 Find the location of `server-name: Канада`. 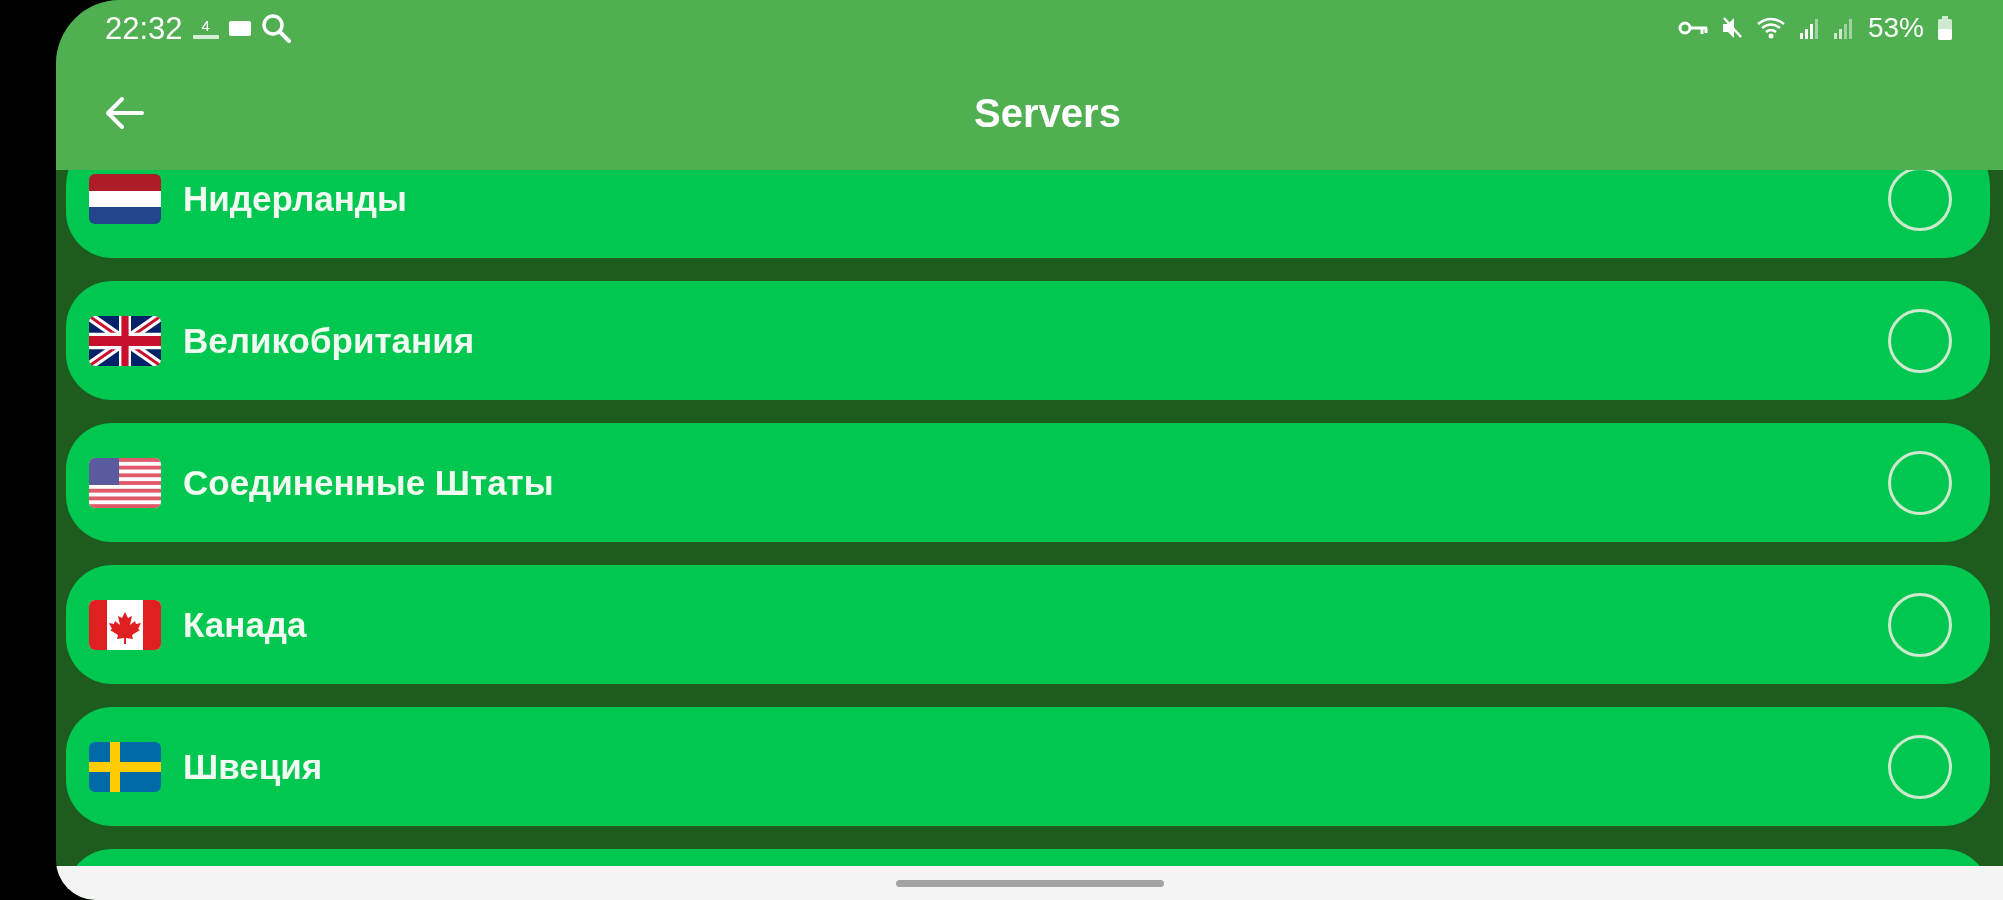

server-name: Канада is located at coordinates (245, 624).